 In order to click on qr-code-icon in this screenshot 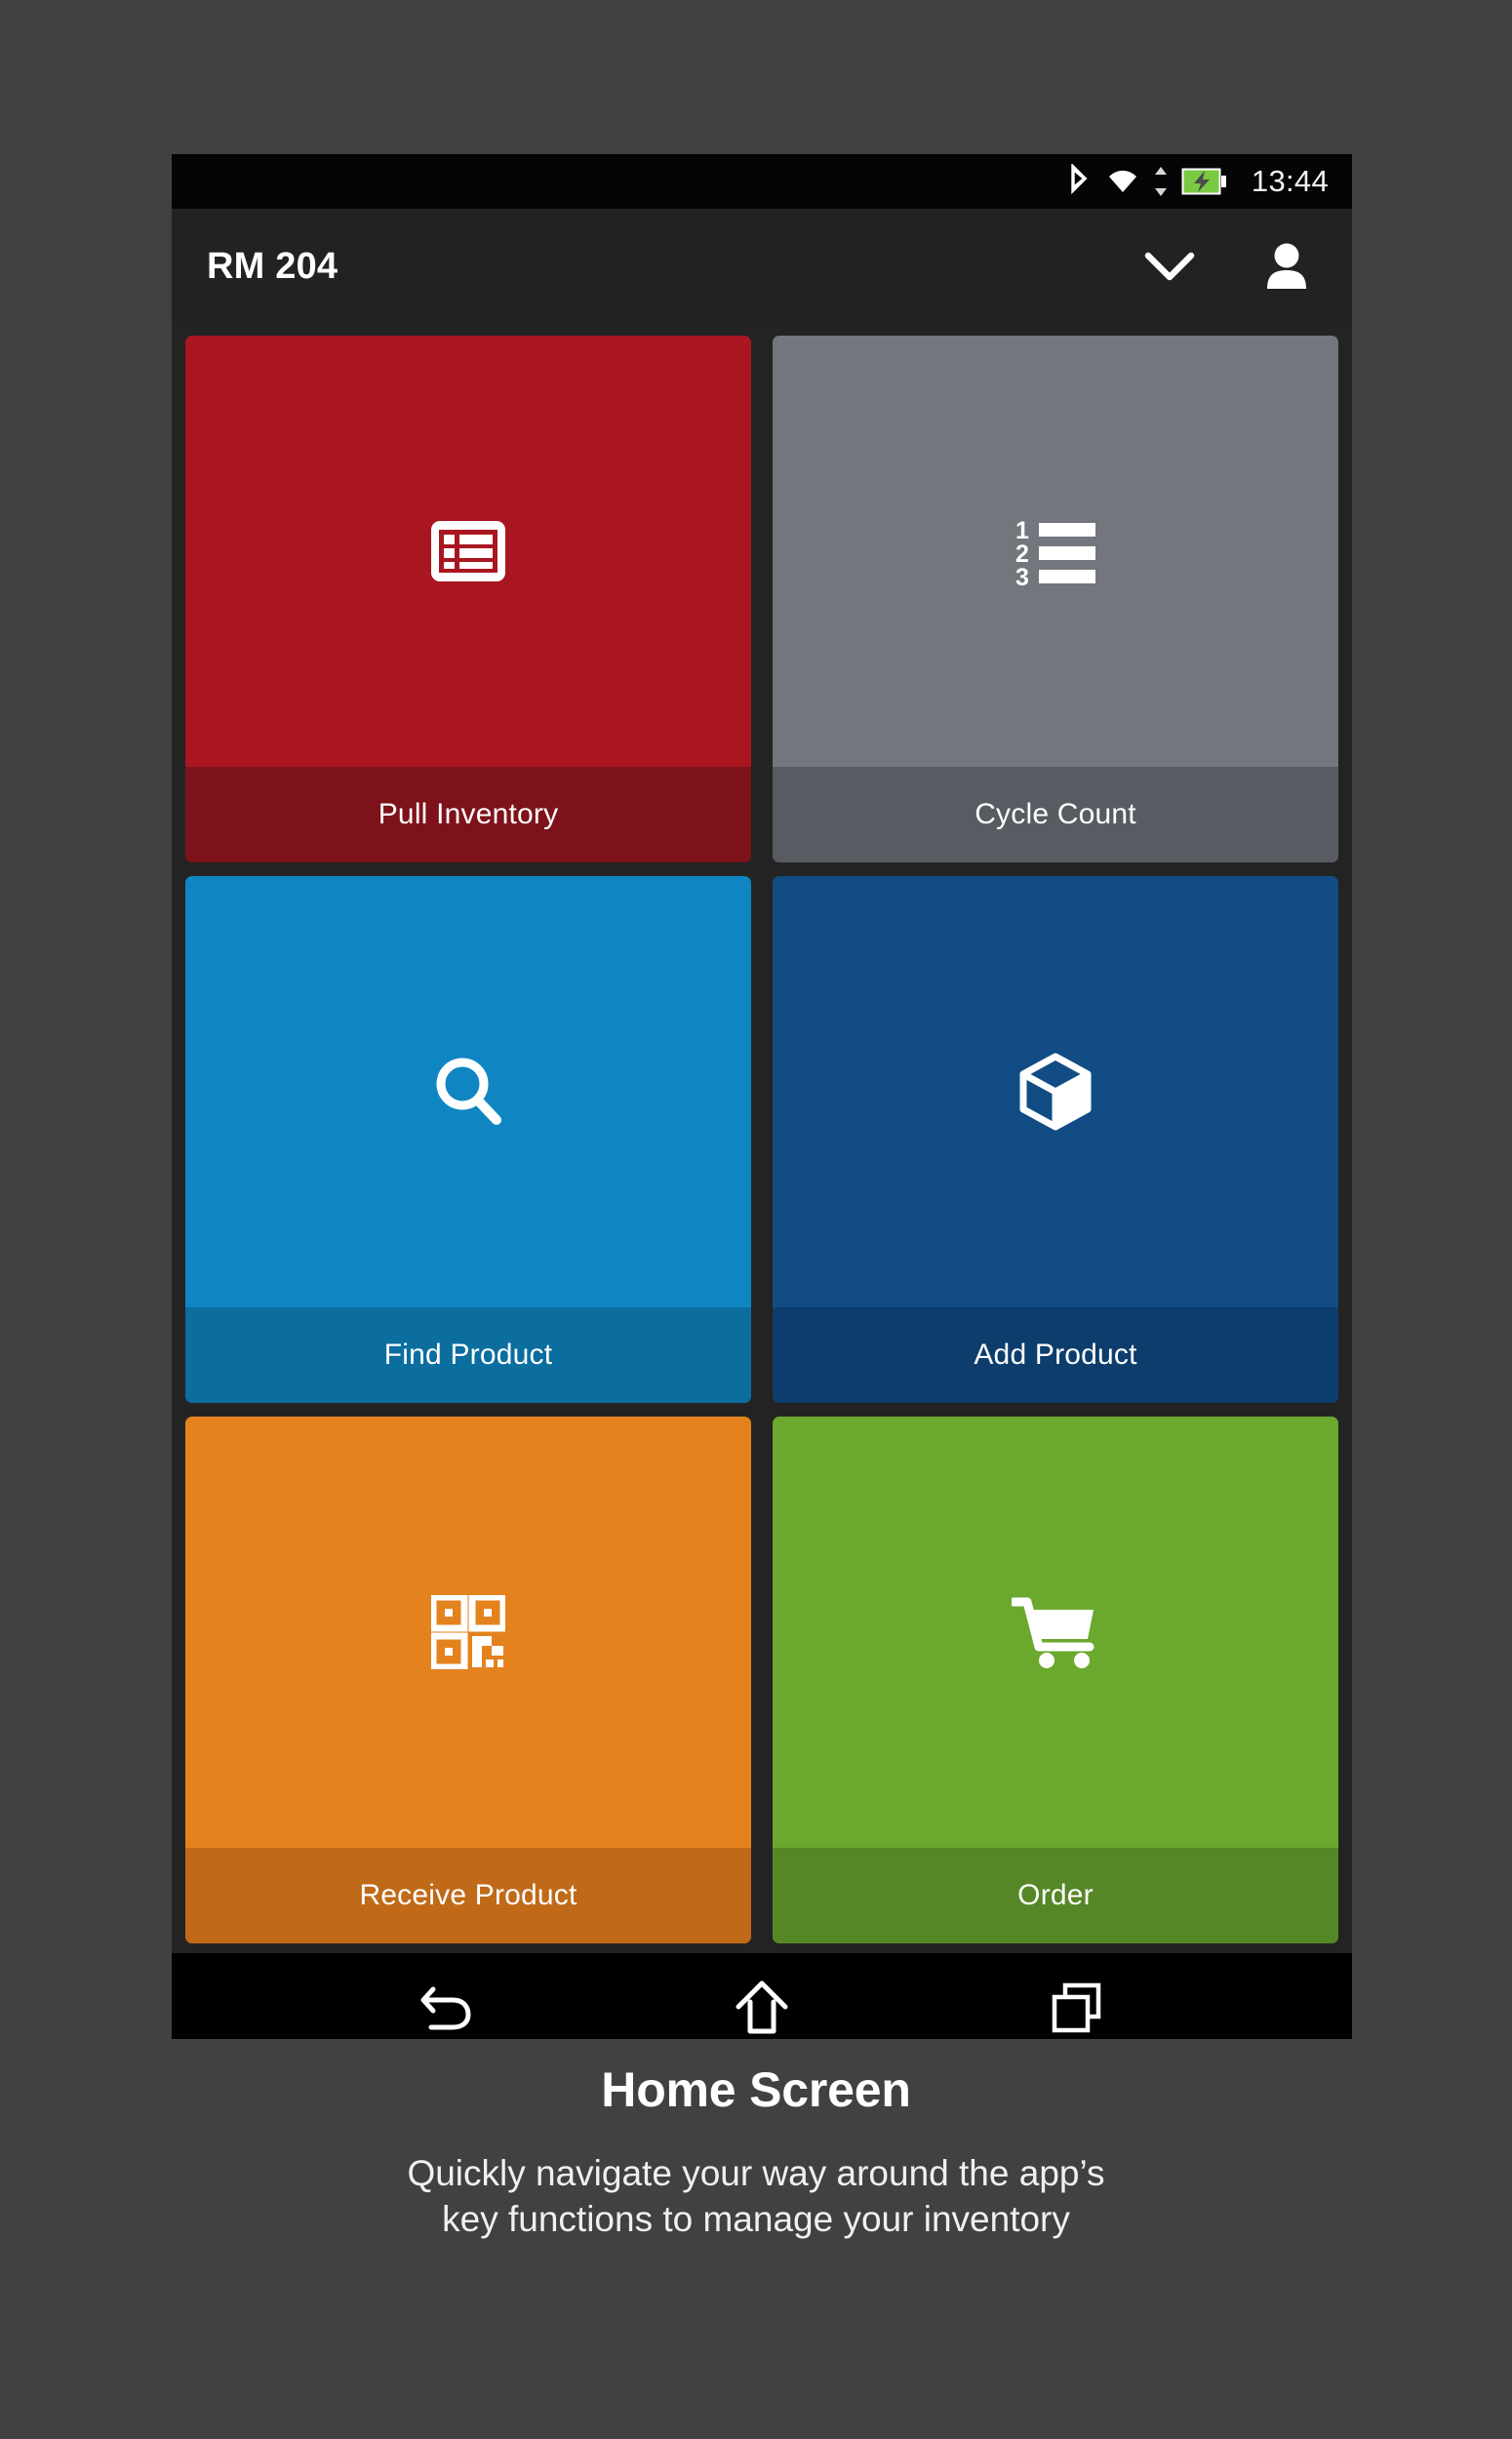, I will do `click(468, 1632)`.